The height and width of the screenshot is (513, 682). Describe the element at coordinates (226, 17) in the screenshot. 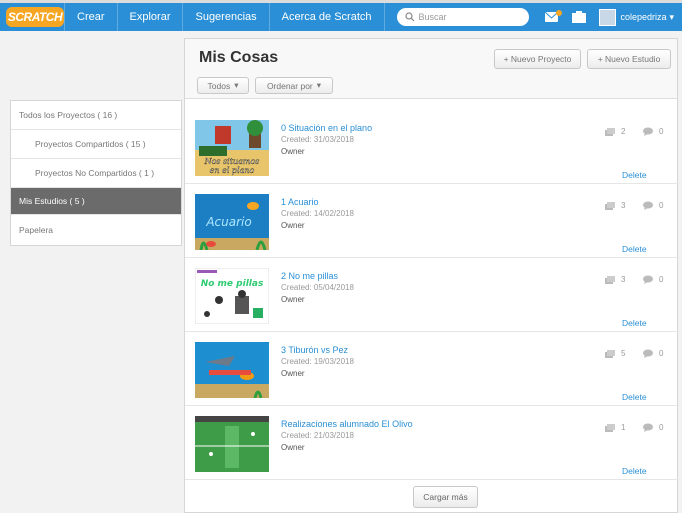

I see `nav-sugerencias: Sugerencias` at that location.